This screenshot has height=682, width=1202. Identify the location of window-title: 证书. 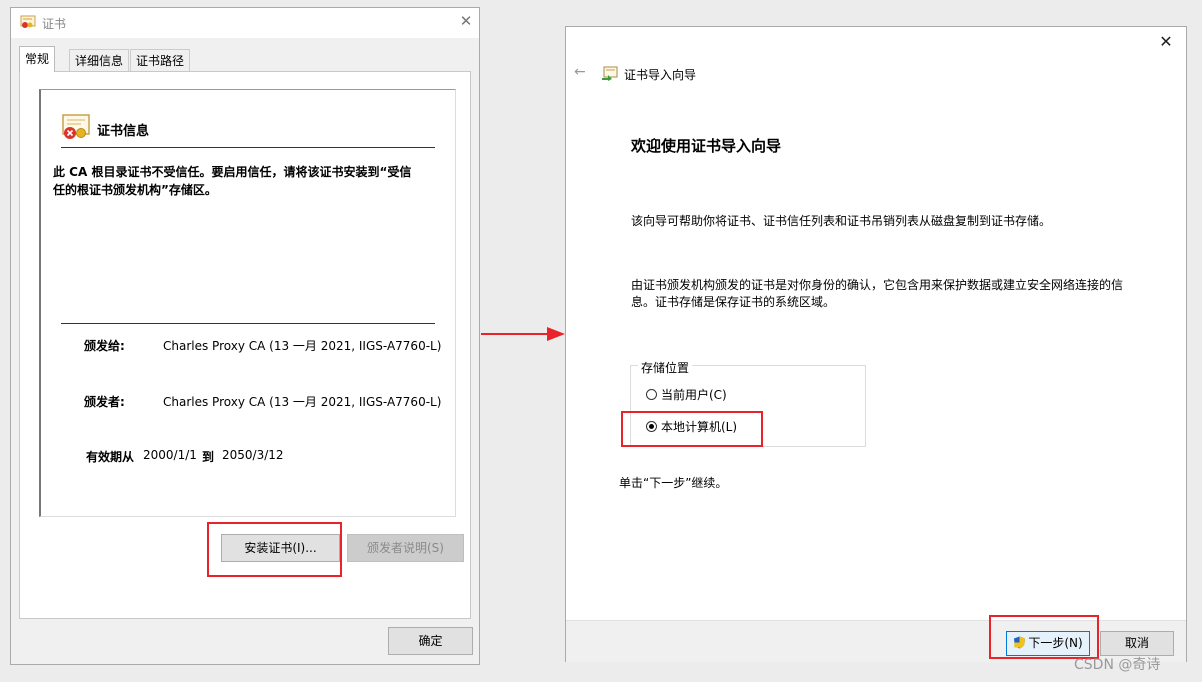
(54, 24).